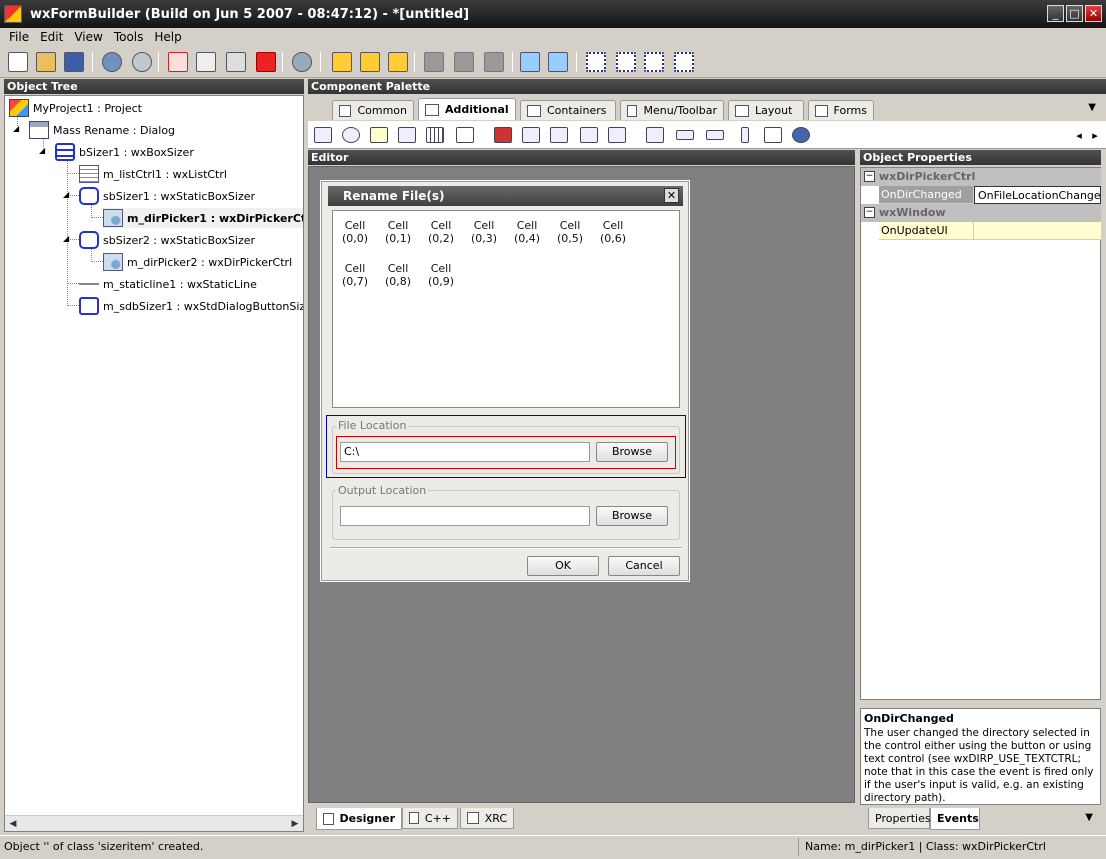  Describe the element at coordinates (465, 452) in the screenshot. I see `file-location-input: C:\` at that location.